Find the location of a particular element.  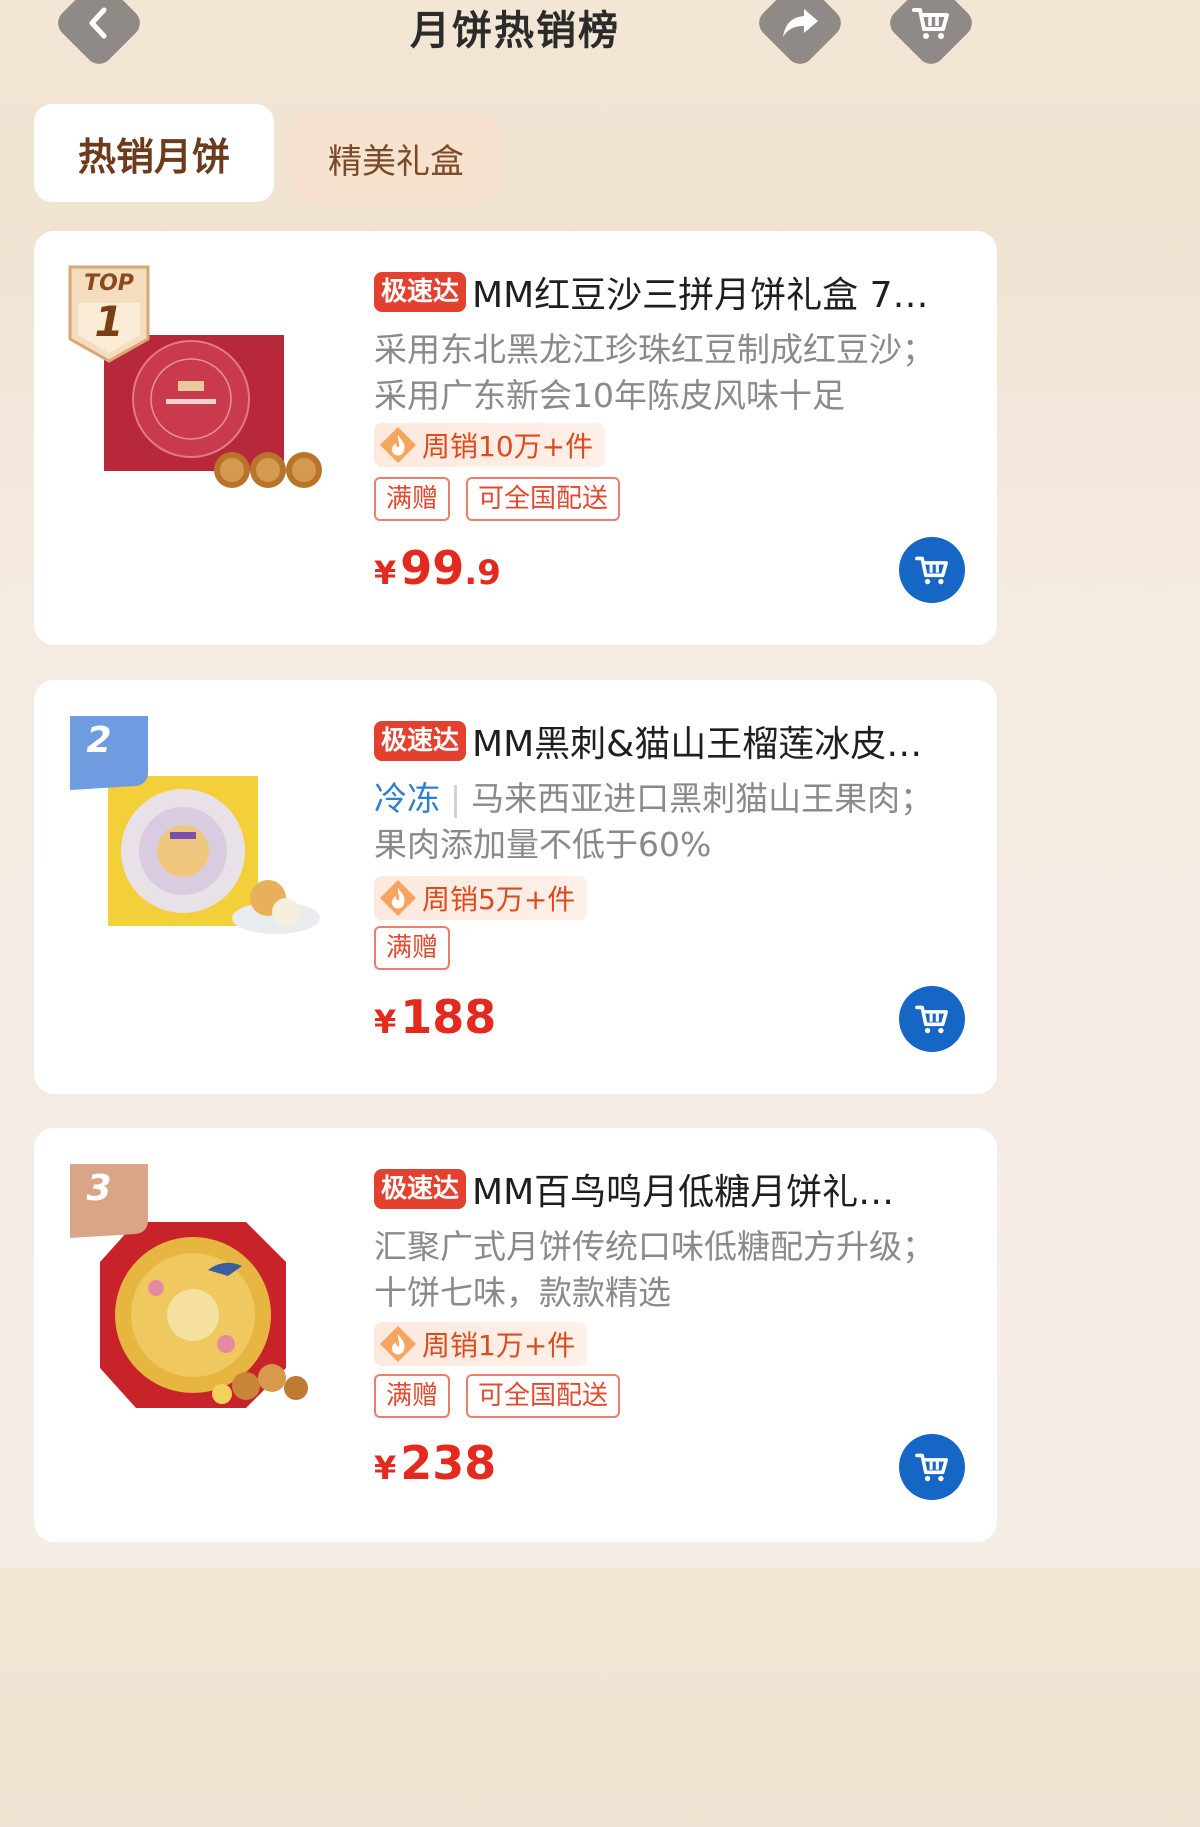

weekly-sales: 周销1万+件 is located at coordinates (499, 1345).